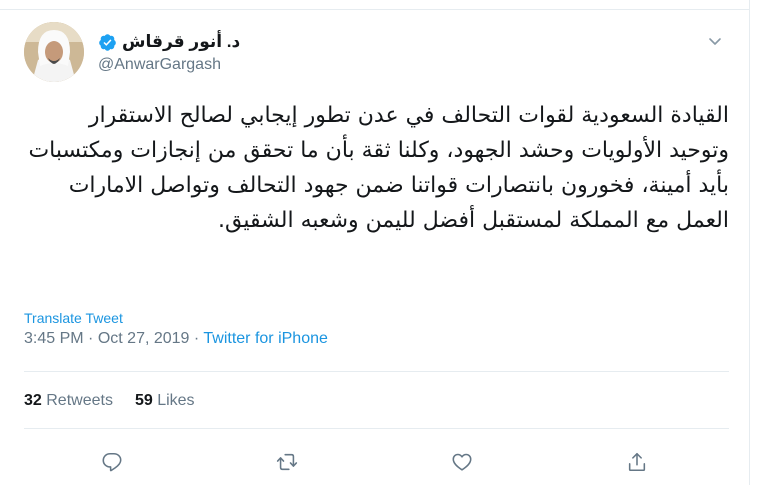 This screenshot has height=485, width=768. I want to click on tweet-date: Oct 27, 2019, so click(144, 338).